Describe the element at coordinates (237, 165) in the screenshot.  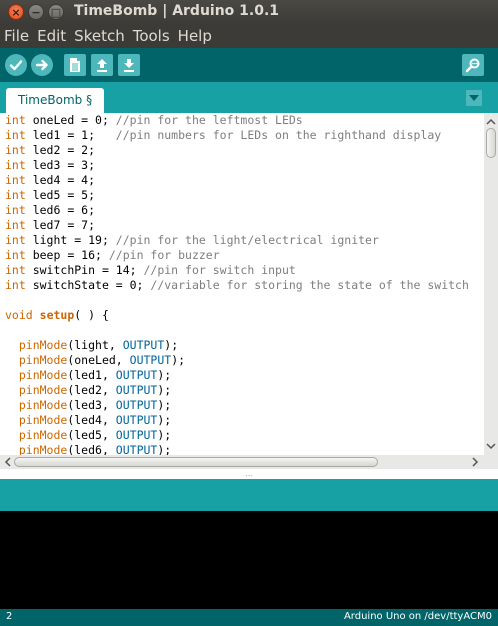
I see `code-line: int led3 = 3;` at that location.